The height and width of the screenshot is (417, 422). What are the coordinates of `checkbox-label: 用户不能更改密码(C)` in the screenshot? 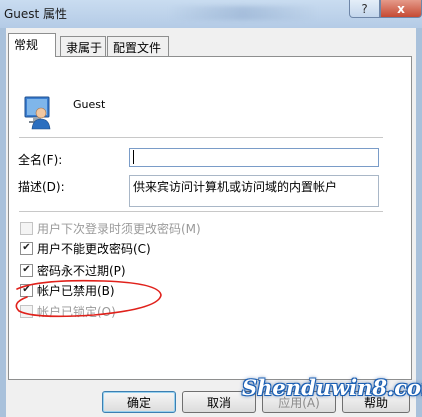 It's located at (94, 248).